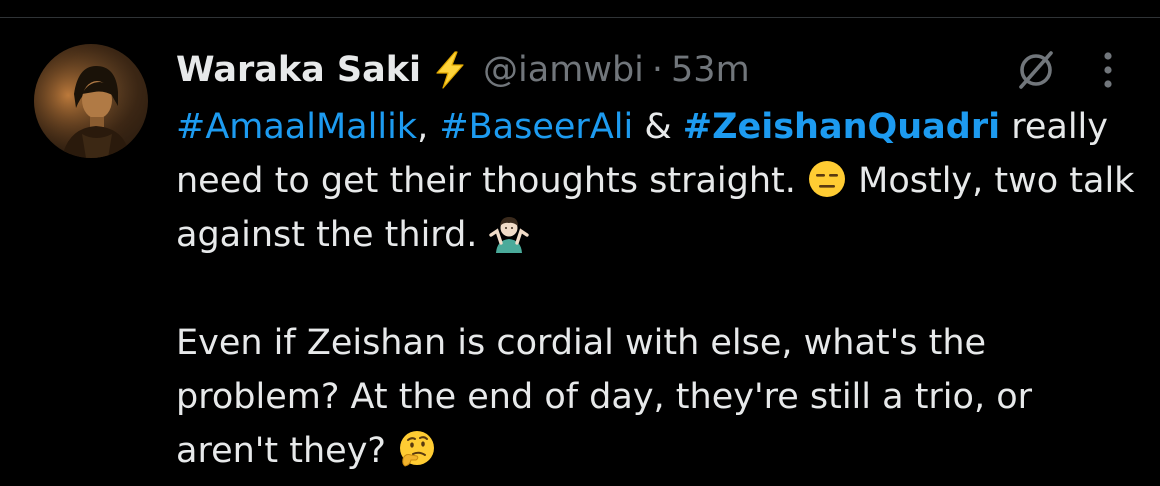 This screenshot has width=1160, height=486. What do you see at coordinates (450, 70) in the screenshot?
I see `lightning-bolt-icon` at bounding box center [450, 70].